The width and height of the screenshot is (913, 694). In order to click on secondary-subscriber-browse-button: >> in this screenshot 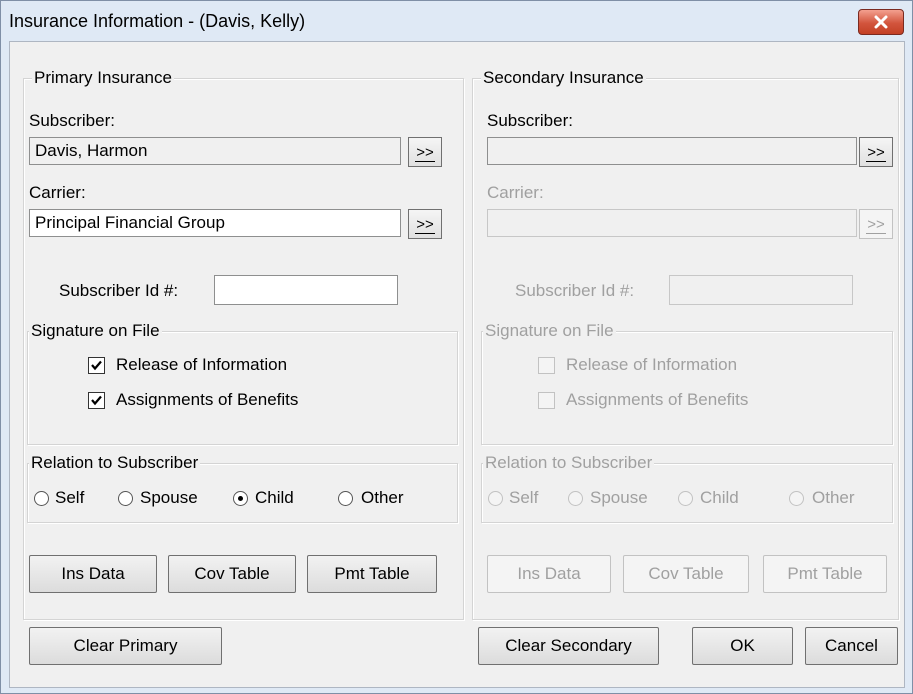, I will do `click(876, 152)`.